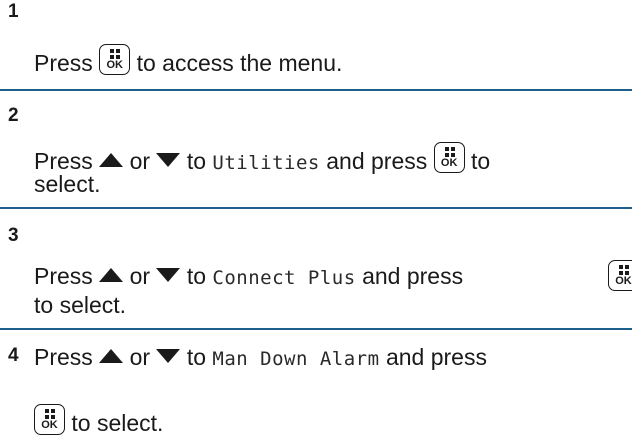  I want to click on step-3-instruction: Press or to Connect Plus and press, so click(249, 276).